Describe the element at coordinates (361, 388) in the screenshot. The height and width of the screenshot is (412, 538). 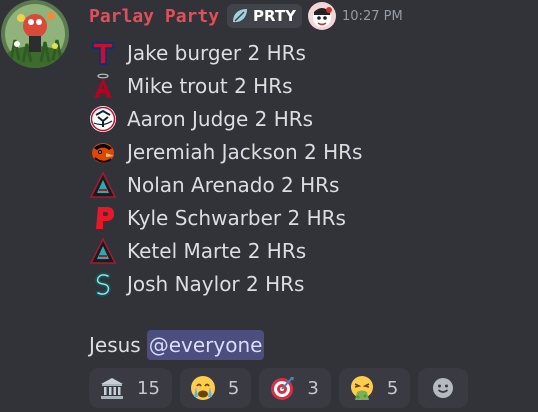
I see `vomiting-face-icon` at that location.